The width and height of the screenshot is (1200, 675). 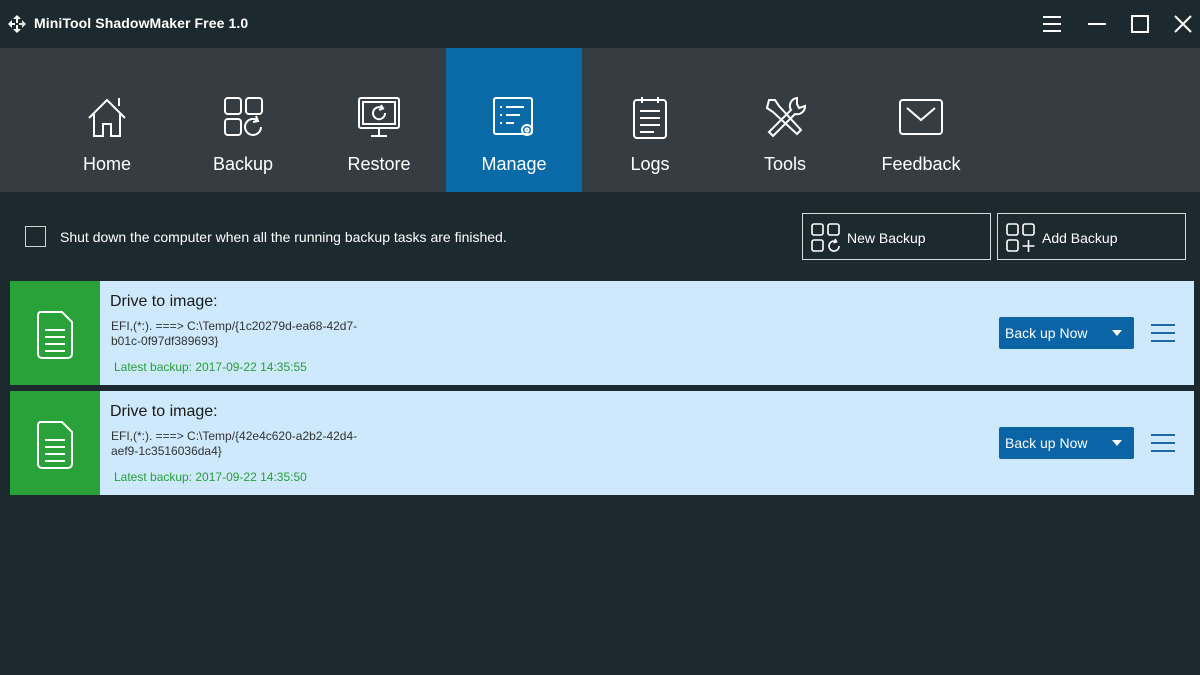 What do you see at coordinates (785, 164) in the screenshot?
I see `nav-label: Tools` at bounding box center [785, 164].